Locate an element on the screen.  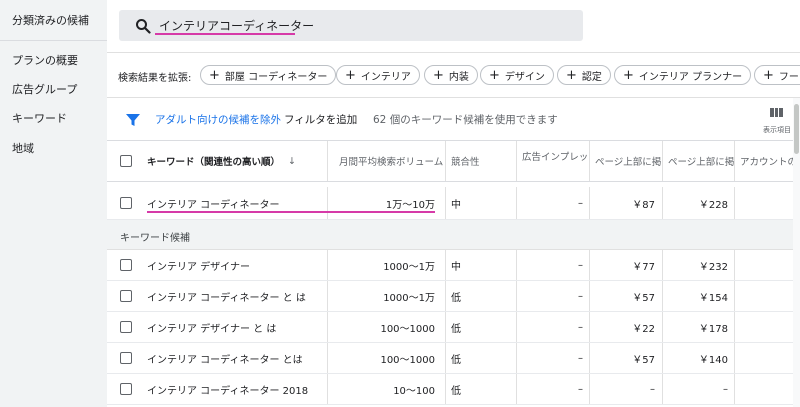
section-keyword-ideas: キーワード候補 is located at coordinates (453, 235).